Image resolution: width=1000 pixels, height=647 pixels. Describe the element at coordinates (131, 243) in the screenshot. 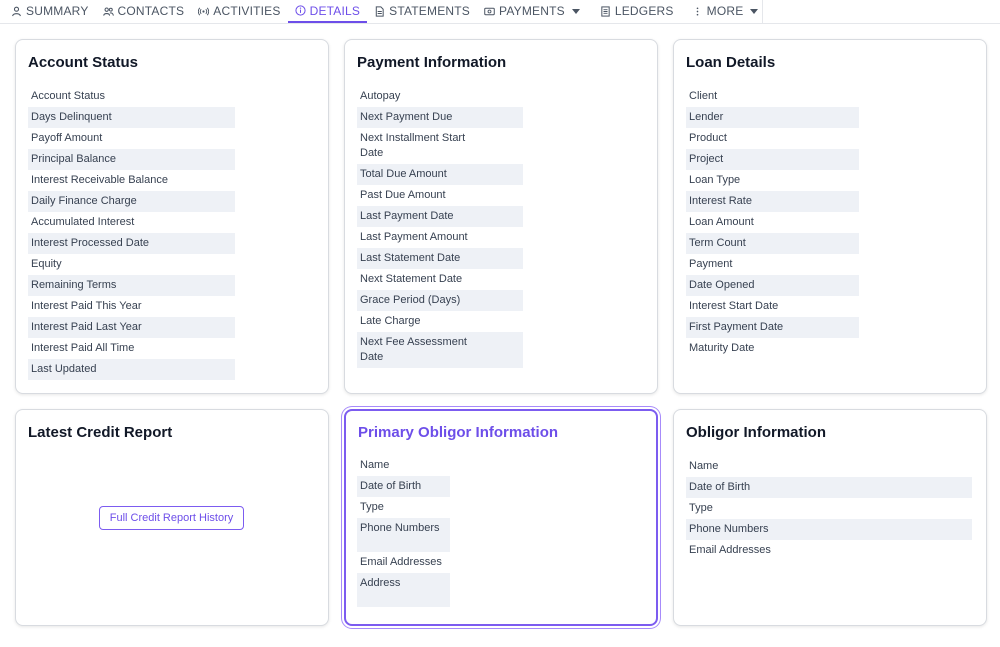

I see `field-label: Interest Processed Date` at that location.